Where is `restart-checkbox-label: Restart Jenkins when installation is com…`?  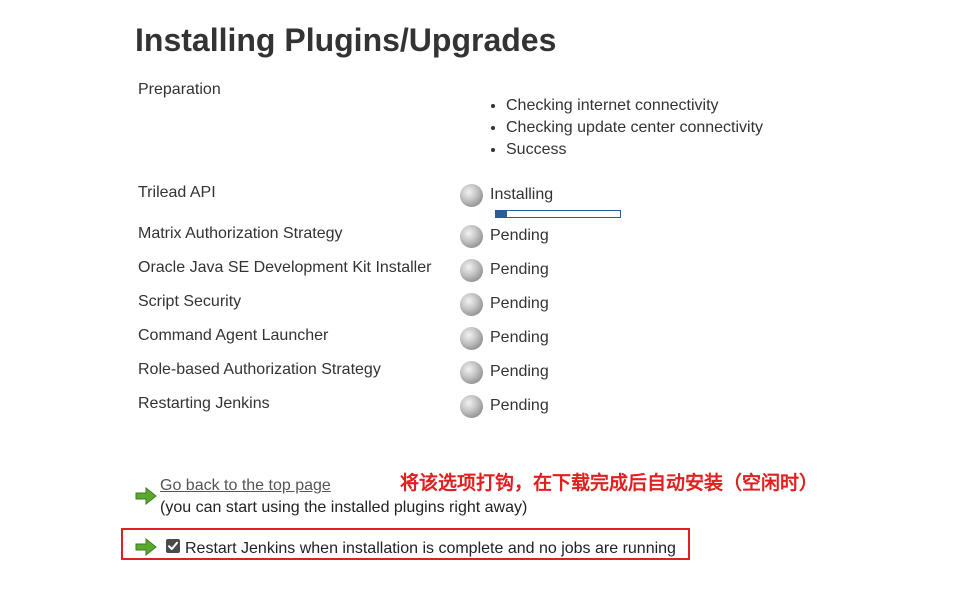
restart-checkbox-label: Restart Jenkins when installation is com… is located at coordinates (430, 549).